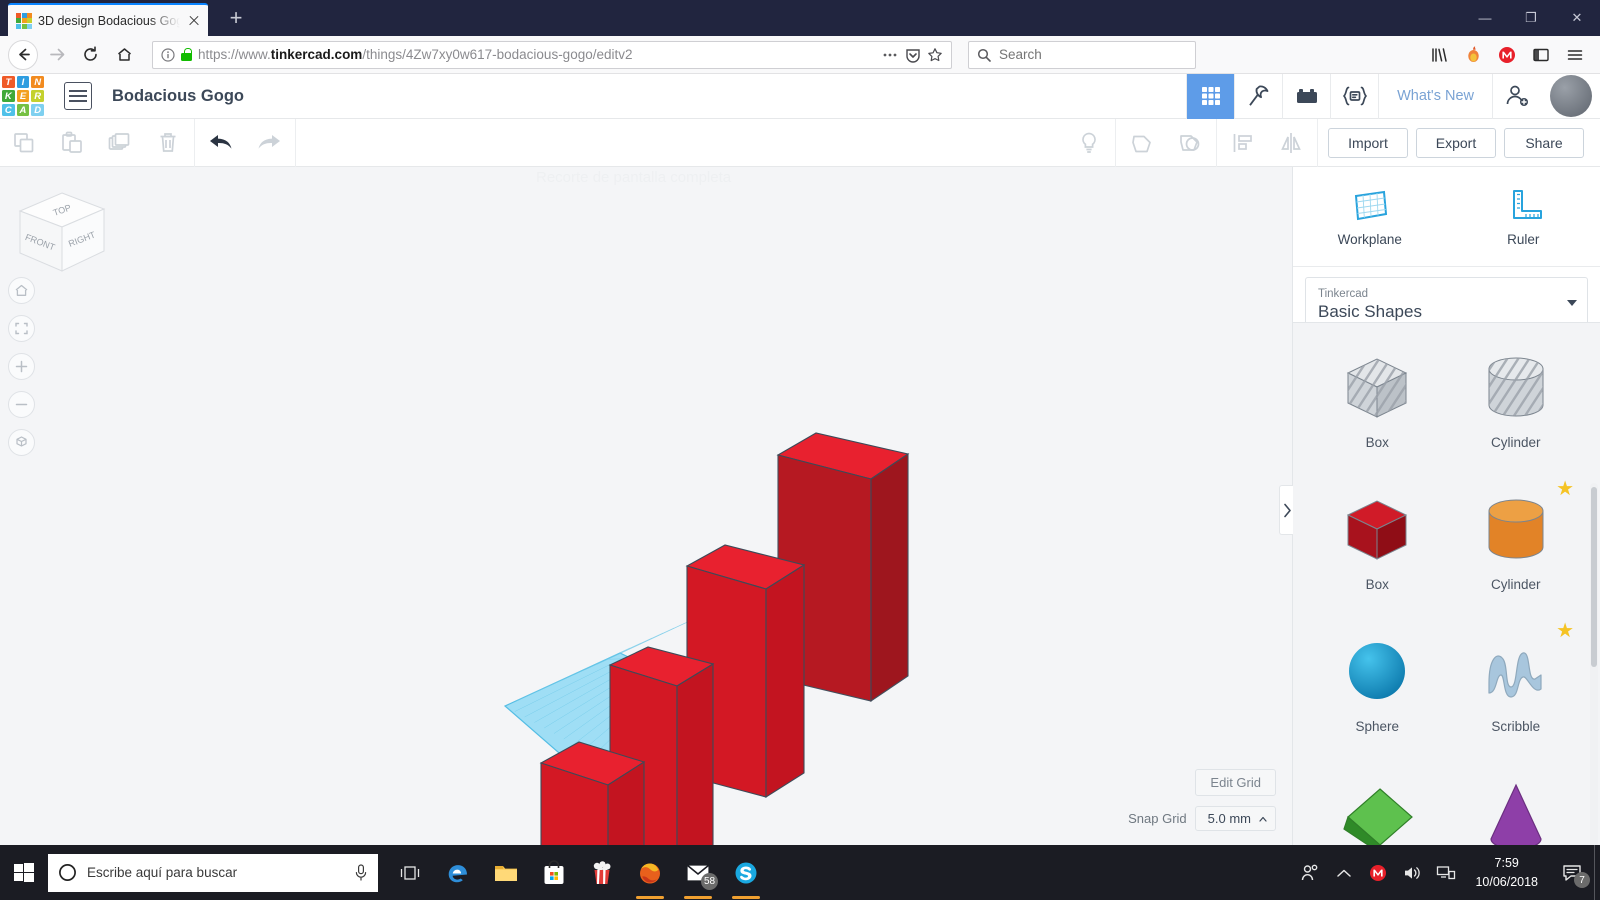 The image size is (1600, 900). I want to click on new-tab-button: +, so click(236, 19).